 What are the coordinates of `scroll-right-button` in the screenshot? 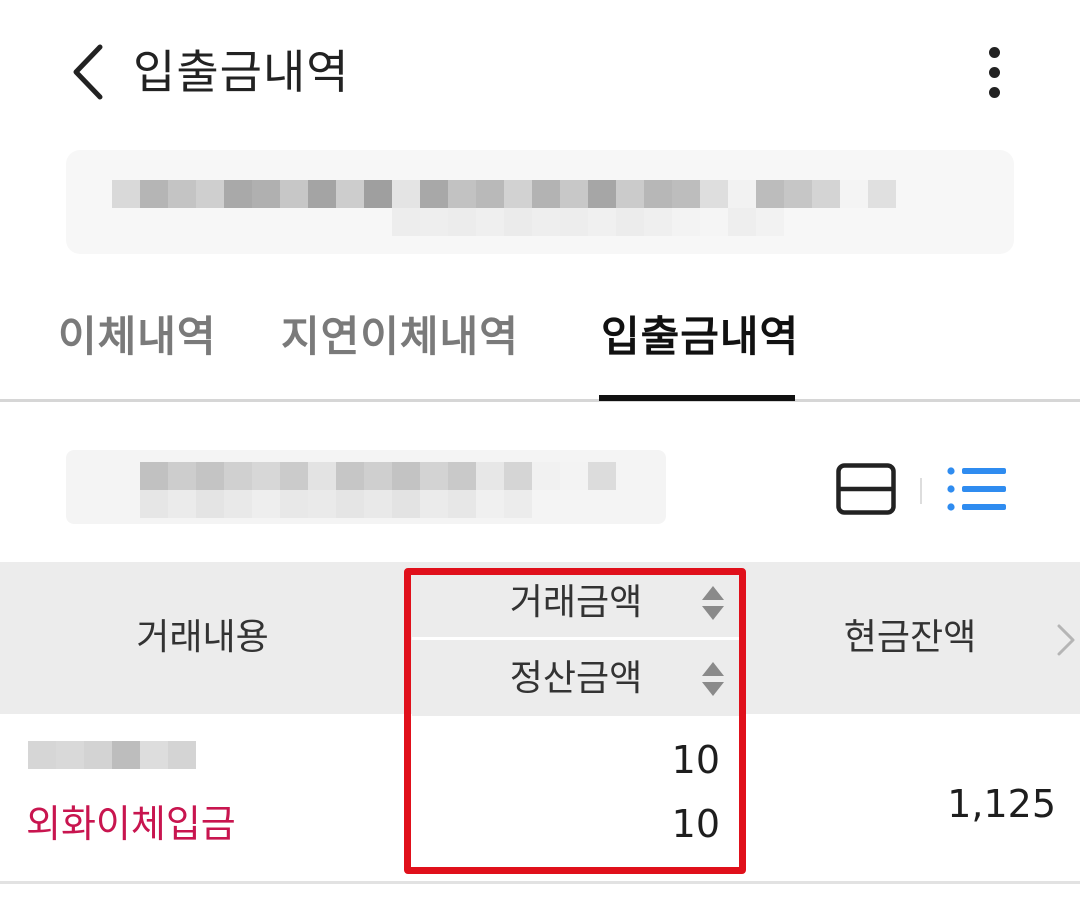 It's located at (1066, 640).